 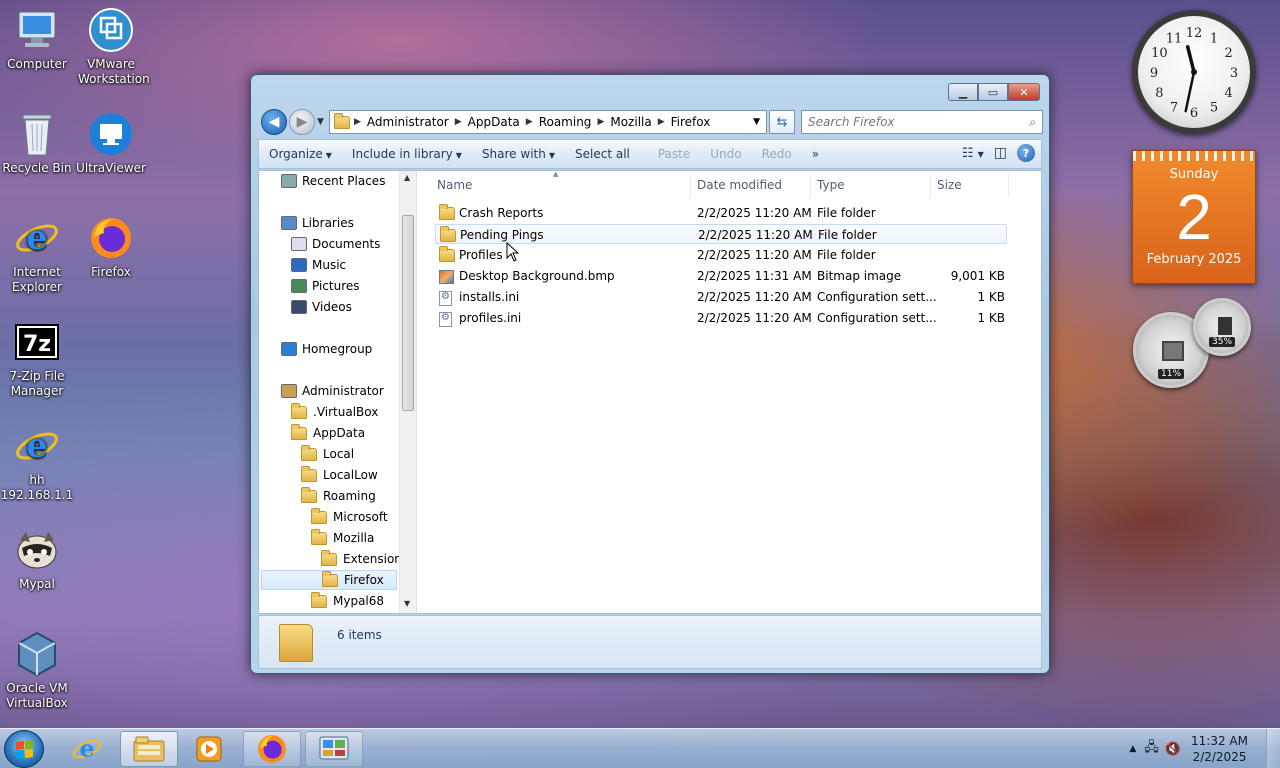 I want to click on nav-tree-item: Libraries, so click(x=317, y=223).